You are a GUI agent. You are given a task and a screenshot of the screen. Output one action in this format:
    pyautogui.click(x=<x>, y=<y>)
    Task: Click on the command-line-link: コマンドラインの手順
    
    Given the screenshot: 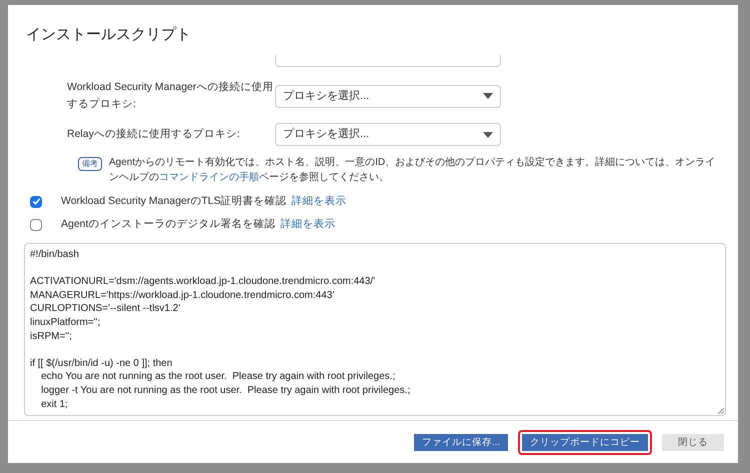 What is the action you would take?
    pyautogui.click(x=209, y=177)
    